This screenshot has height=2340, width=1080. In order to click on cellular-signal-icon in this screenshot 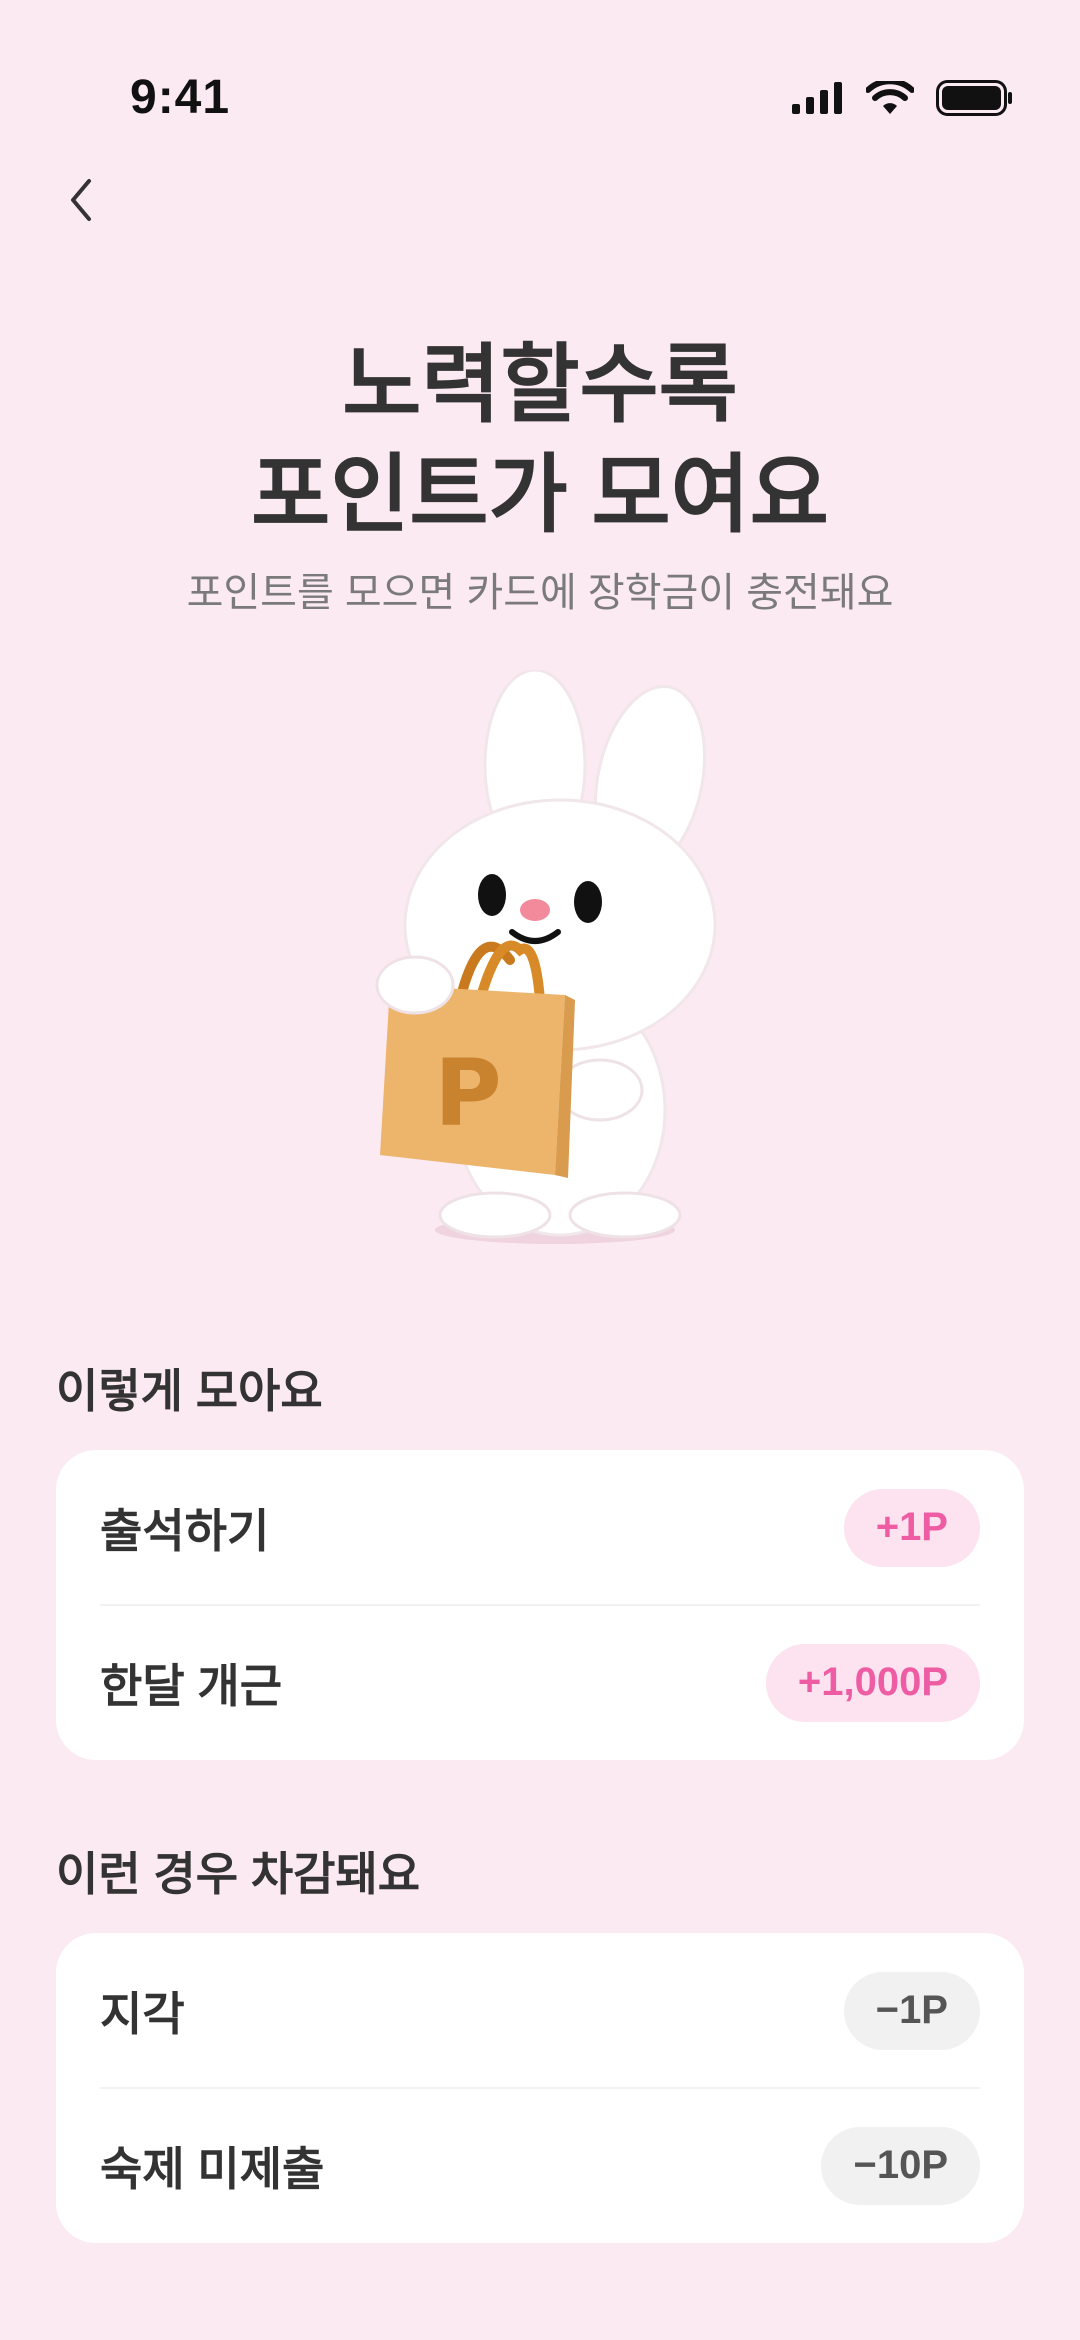, I will do `click(817, 98)`.